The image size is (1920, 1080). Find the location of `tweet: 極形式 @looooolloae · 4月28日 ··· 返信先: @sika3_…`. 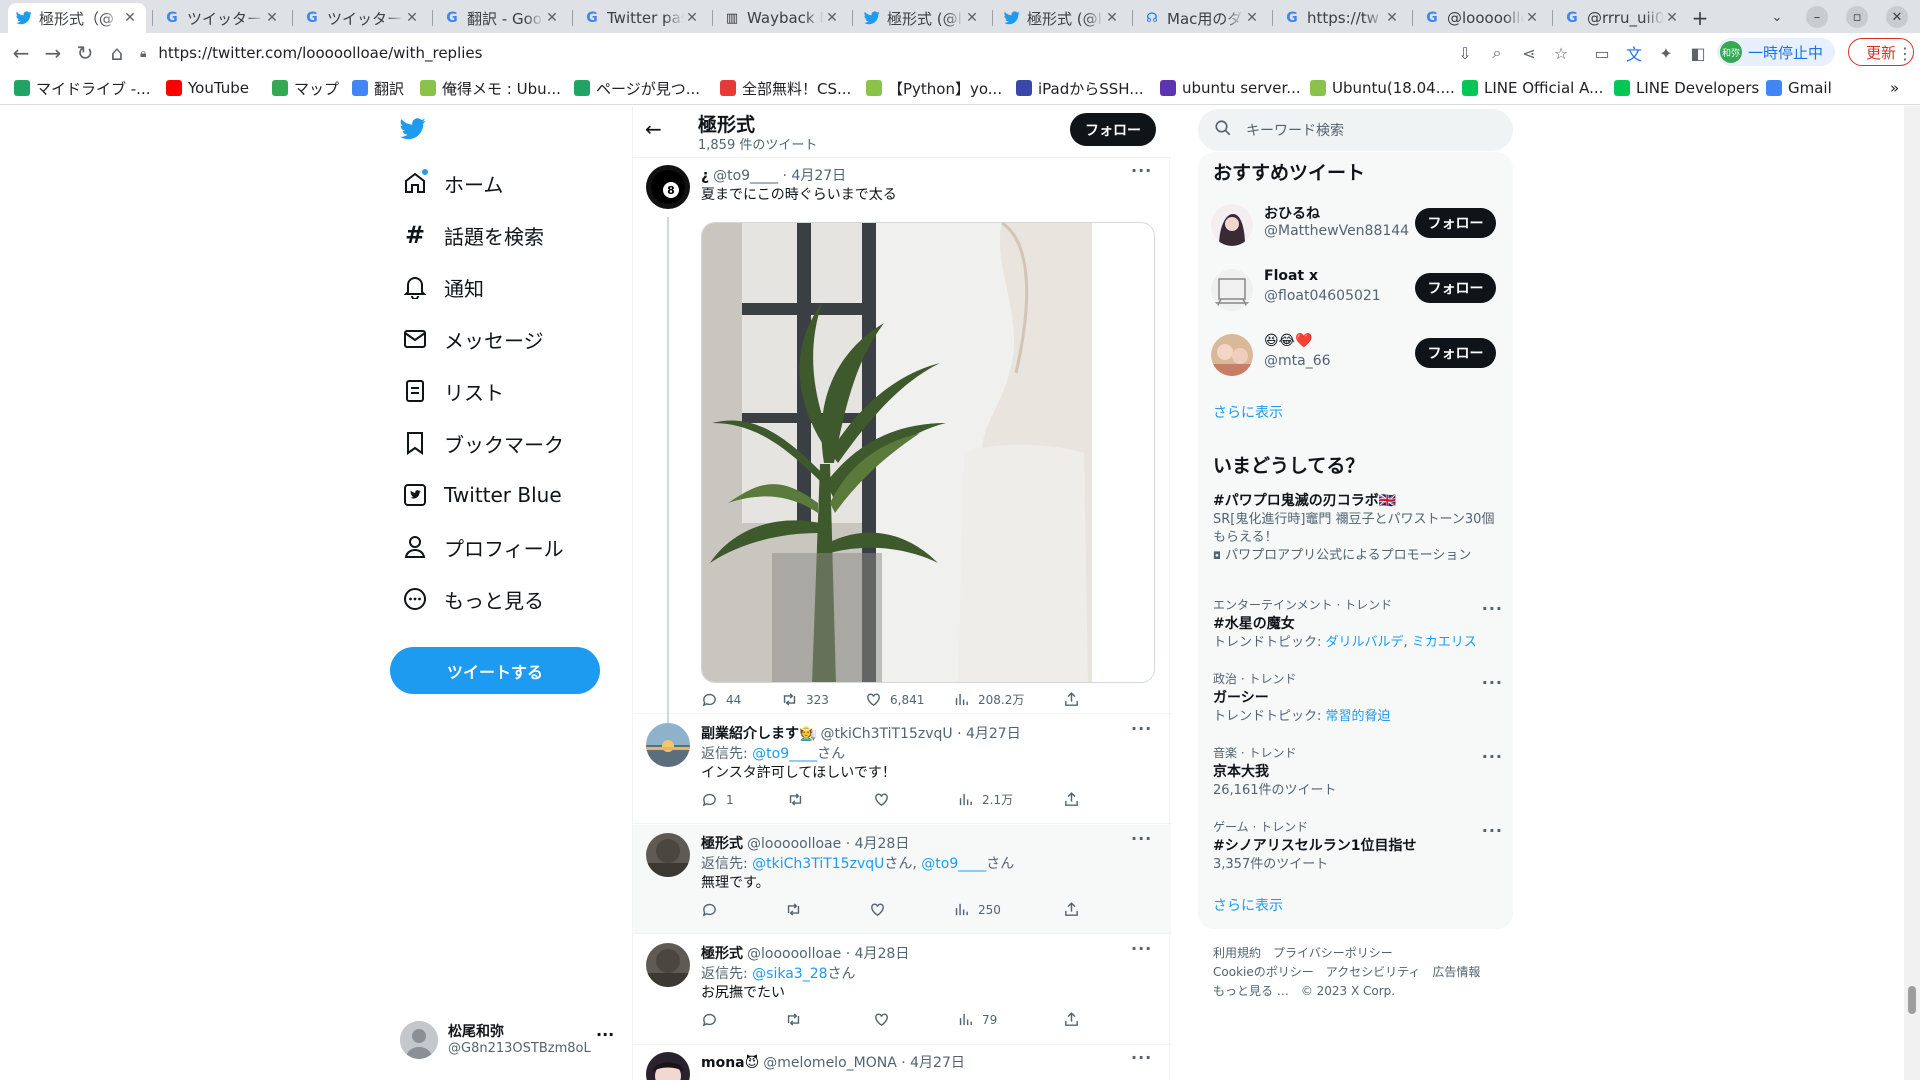

tweet: 極形式 @looooolloae · 4月28日 ··· 返信先: @sika3_… is located at coordinates (902, 990).